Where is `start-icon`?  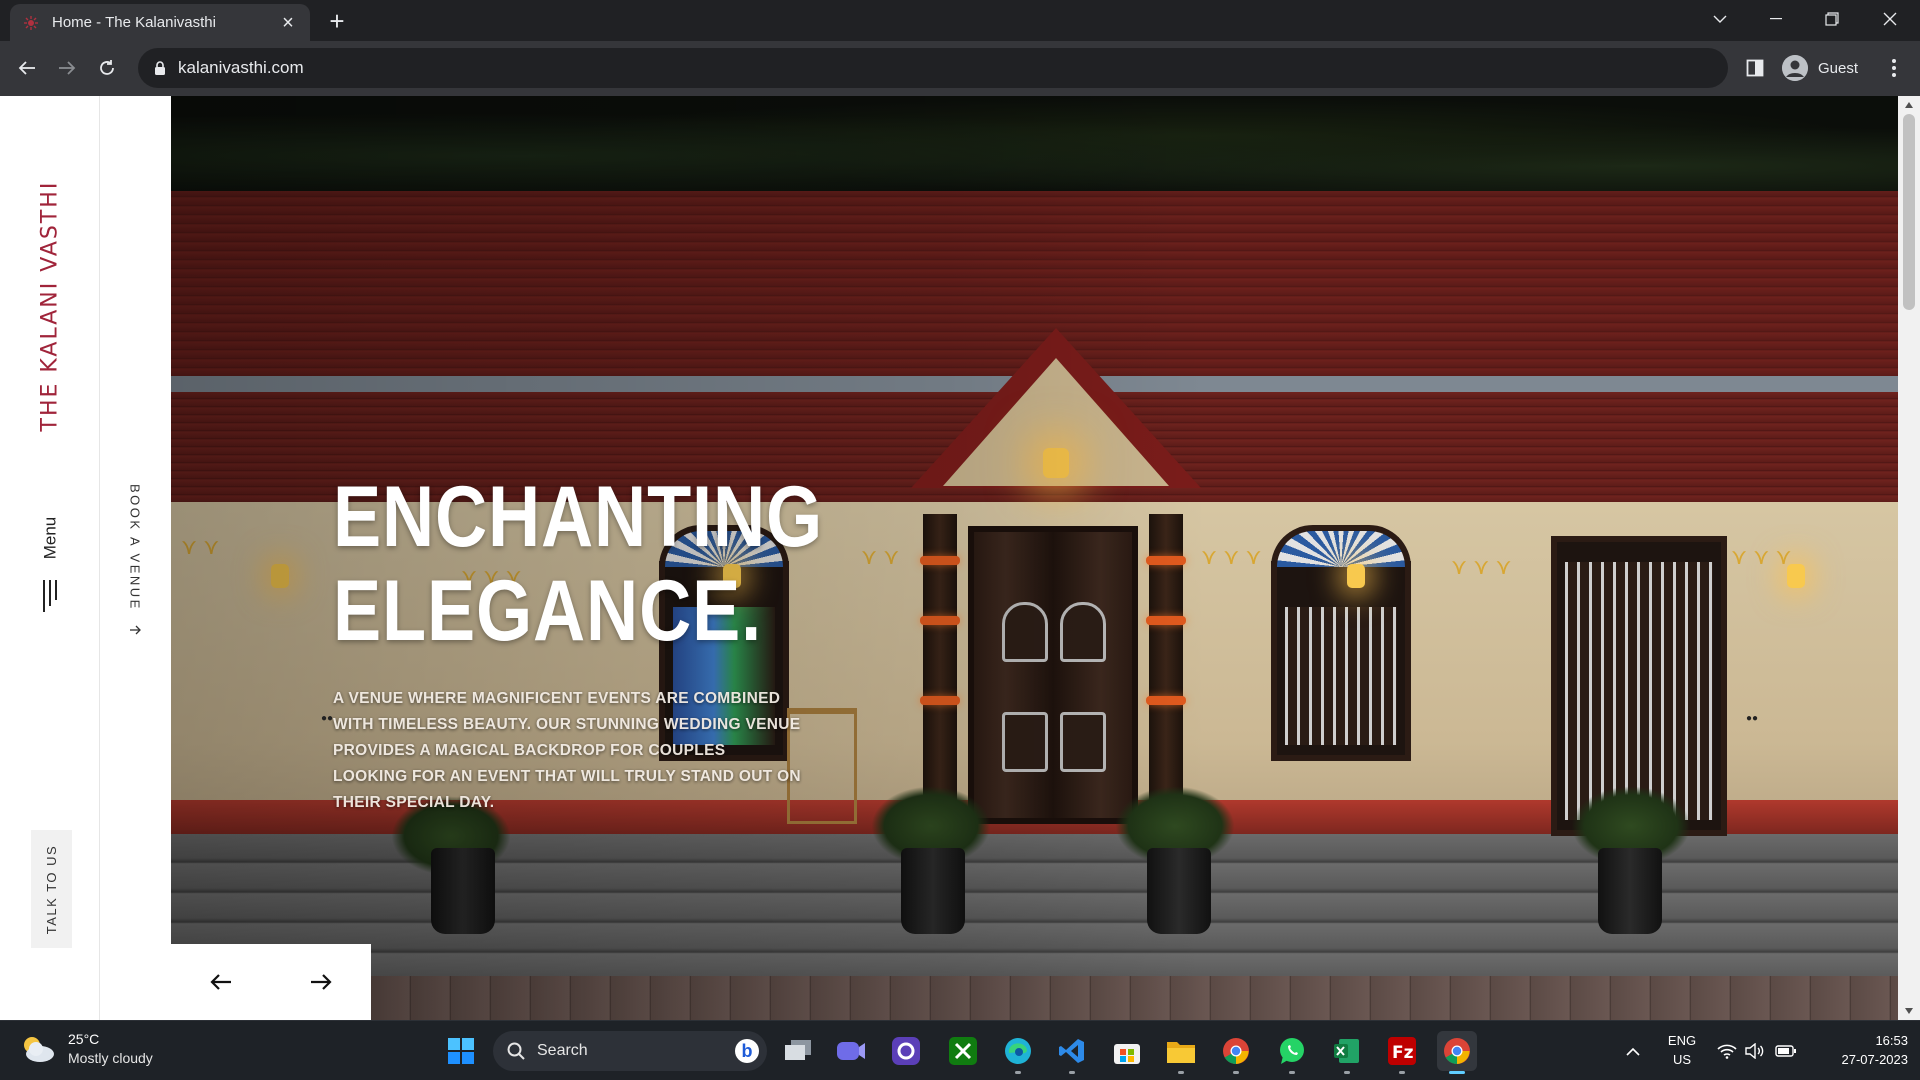
start-icon is located at coordinates (461, 1051).